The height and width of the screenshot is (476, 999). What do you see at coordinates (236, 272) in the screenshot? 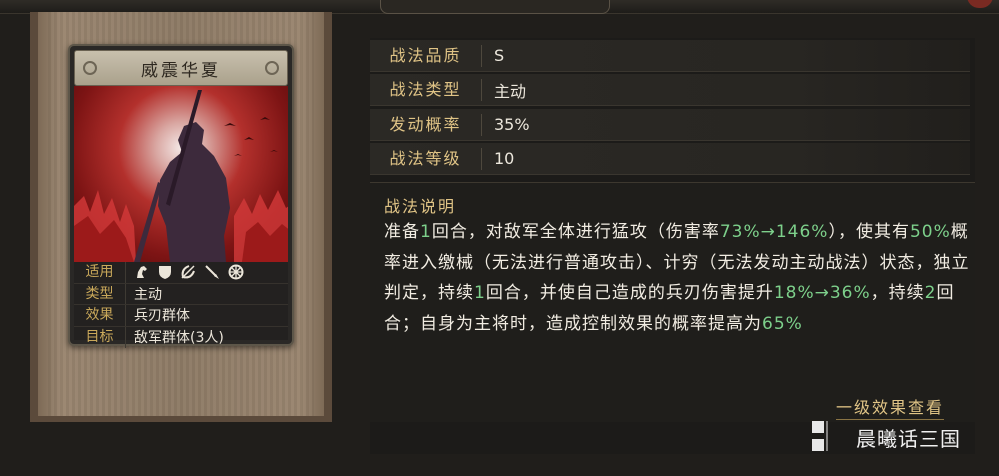
I see `chariot-wheel-icon` at bounding box center [236, 272].